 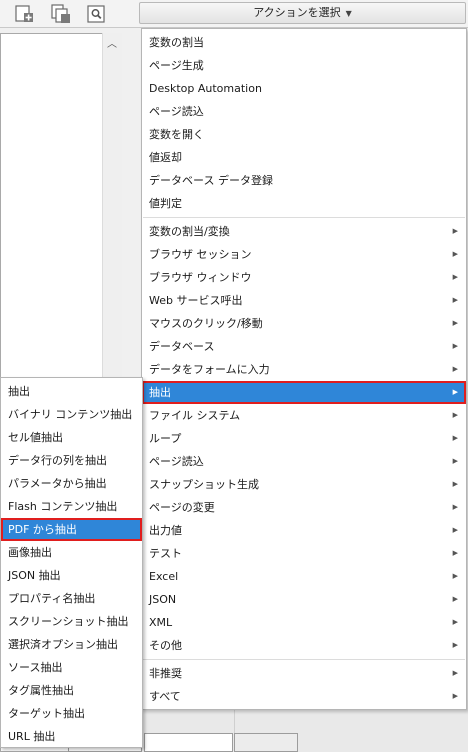 What do you see at coordinates (71, 506) in the screenshot?
I see `submenu-item: Flash コンテンツ抽出` at bounding box center [71, 506].